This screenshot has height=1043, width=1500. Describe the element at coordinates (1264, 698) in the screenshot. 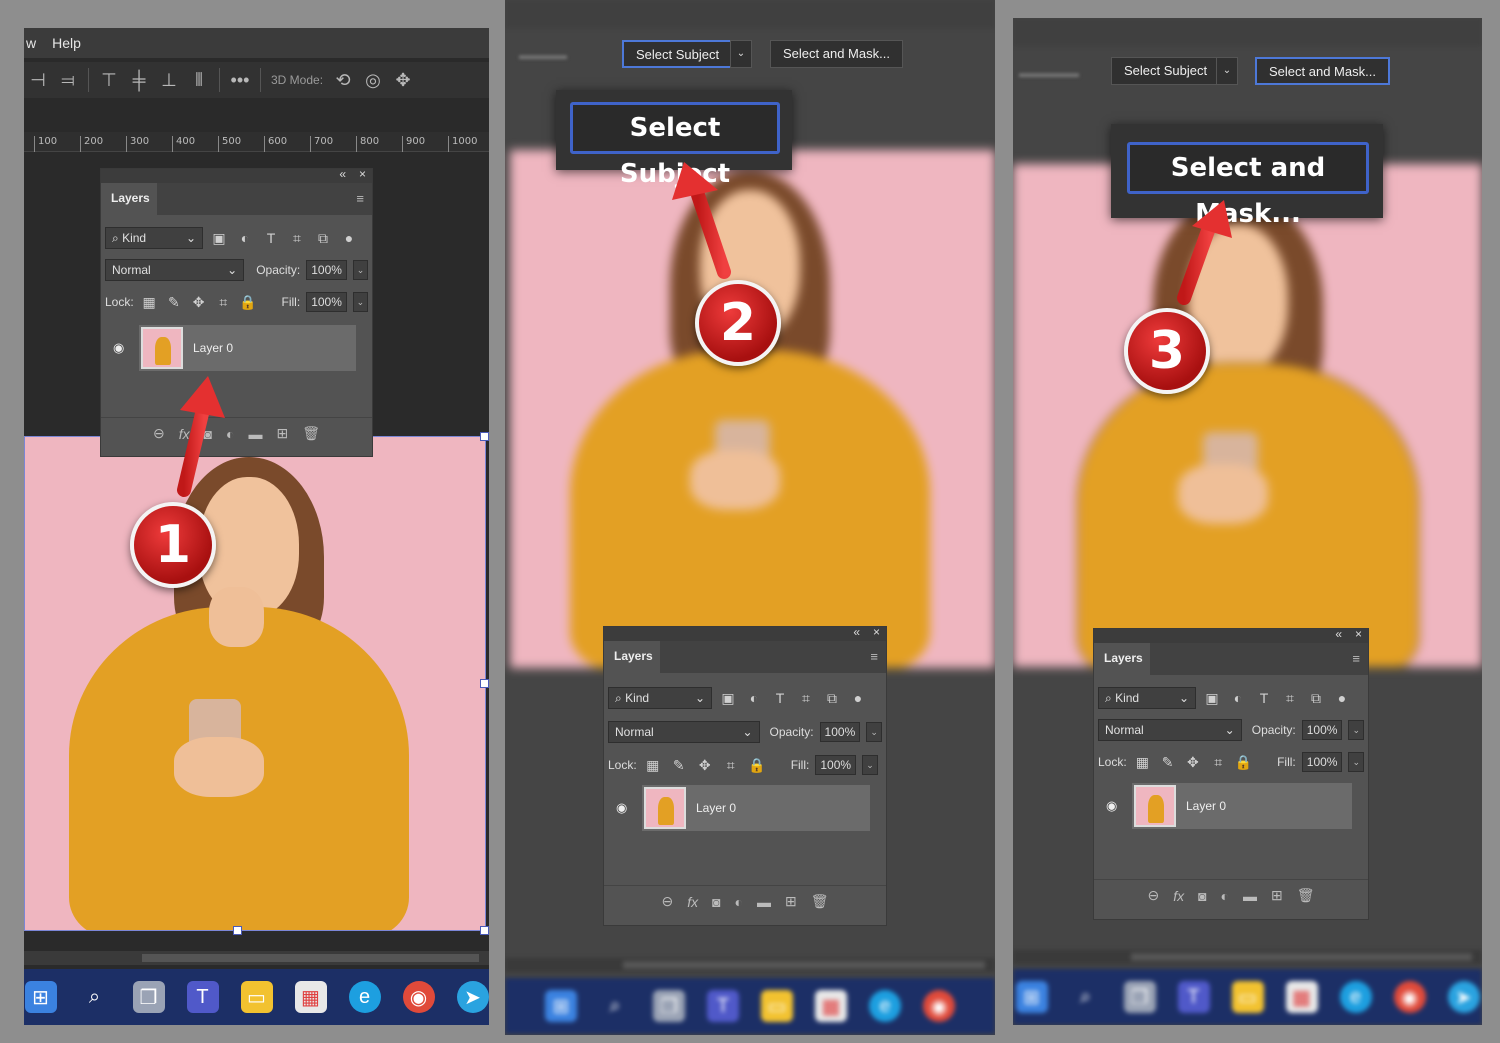

I see `type-filter-icon: T` at that location.